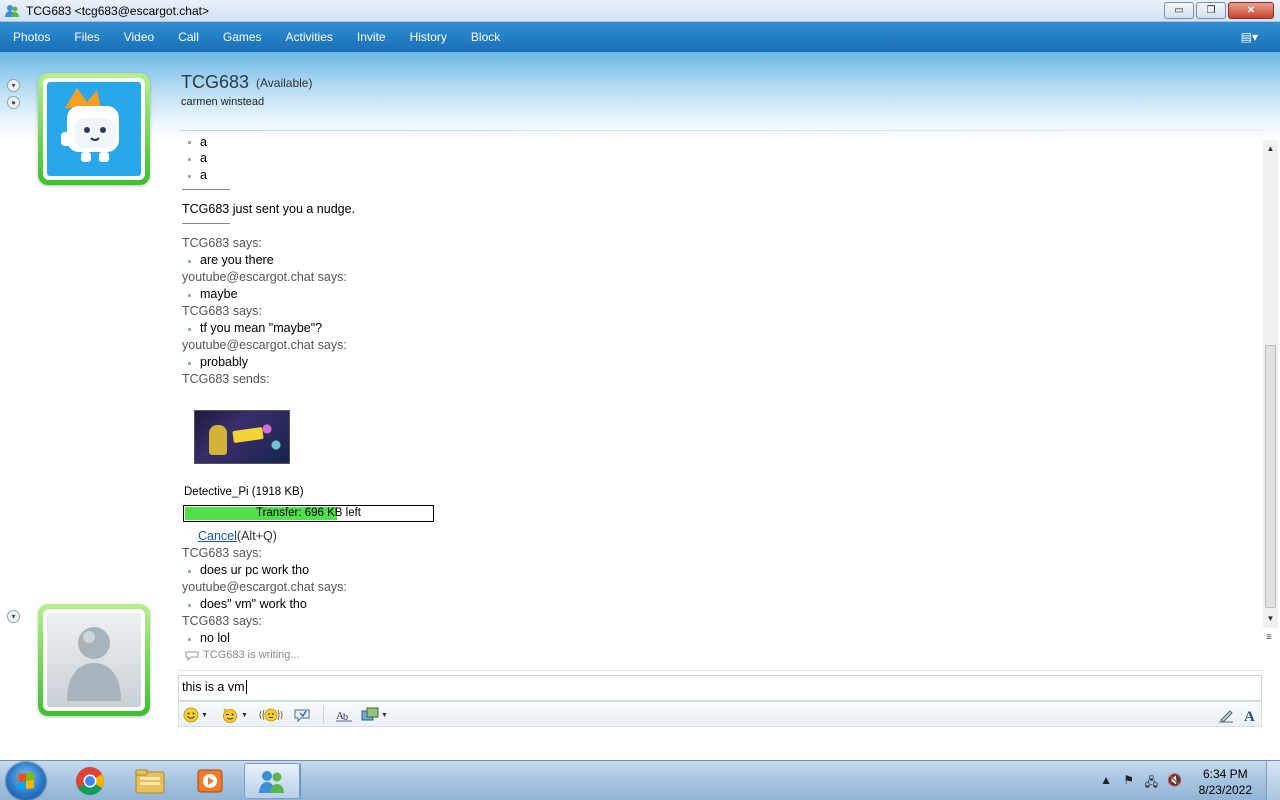  I want to click on menu-block: Block, so click(484, 37).